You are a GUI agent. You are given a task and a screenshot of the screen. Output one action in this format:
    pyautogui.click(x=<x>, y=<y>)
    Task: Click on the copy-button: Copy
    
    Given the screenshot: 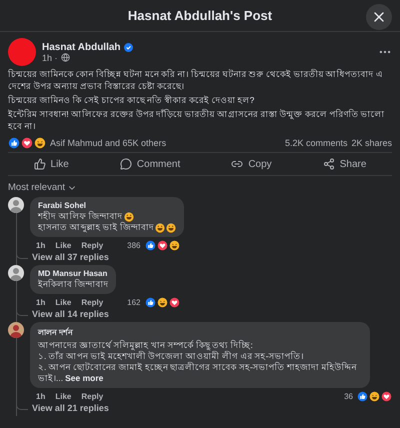 What is the action you would take?
    pyautogui.click(x=251, y=164)
    